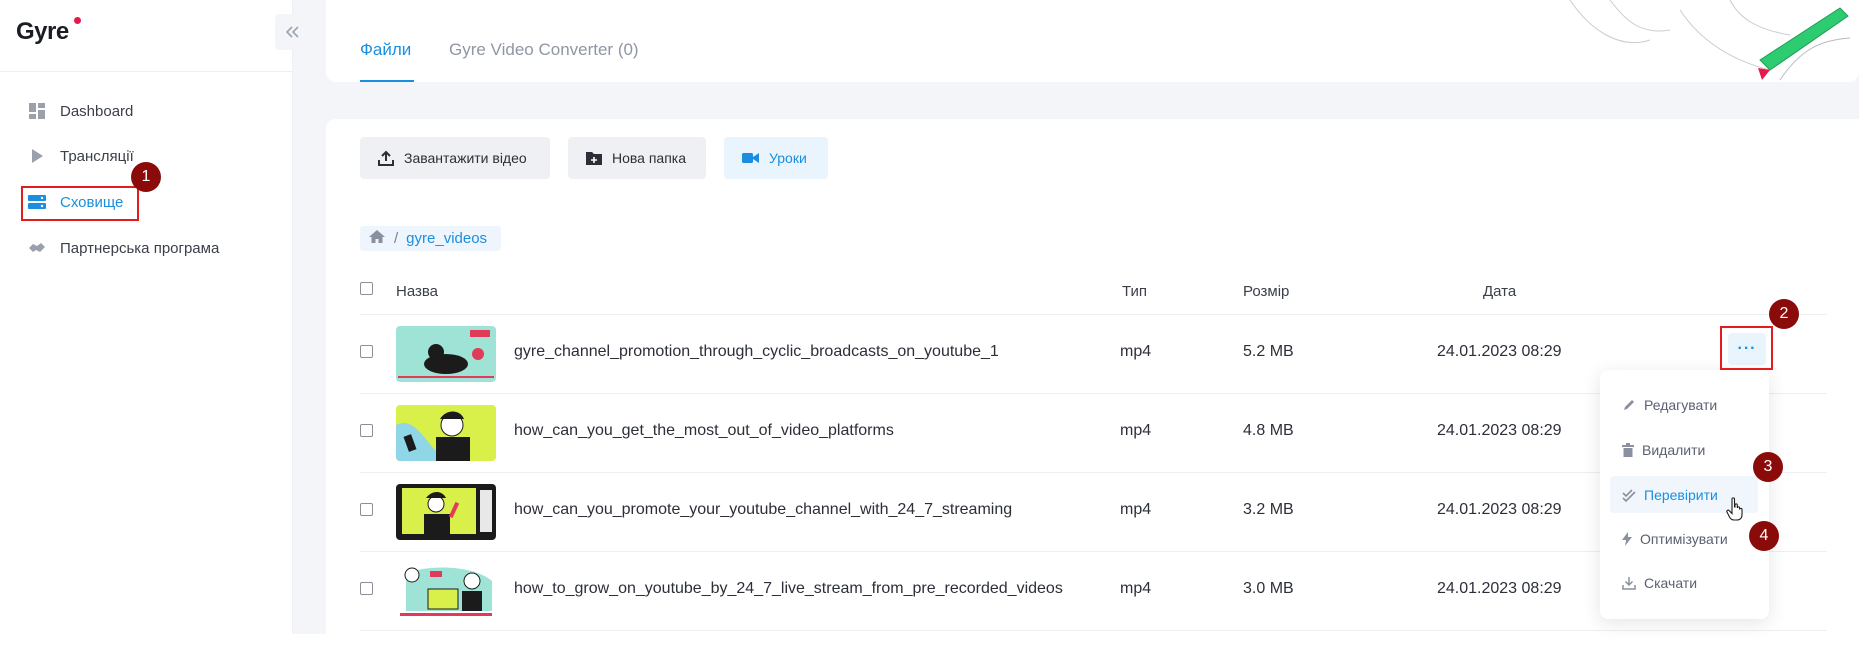 The height and width of the screenshot is (666, 1859). Describe the element at coordinates (1629, 495) in the screenshot. I see `double-check-icon` at that location.